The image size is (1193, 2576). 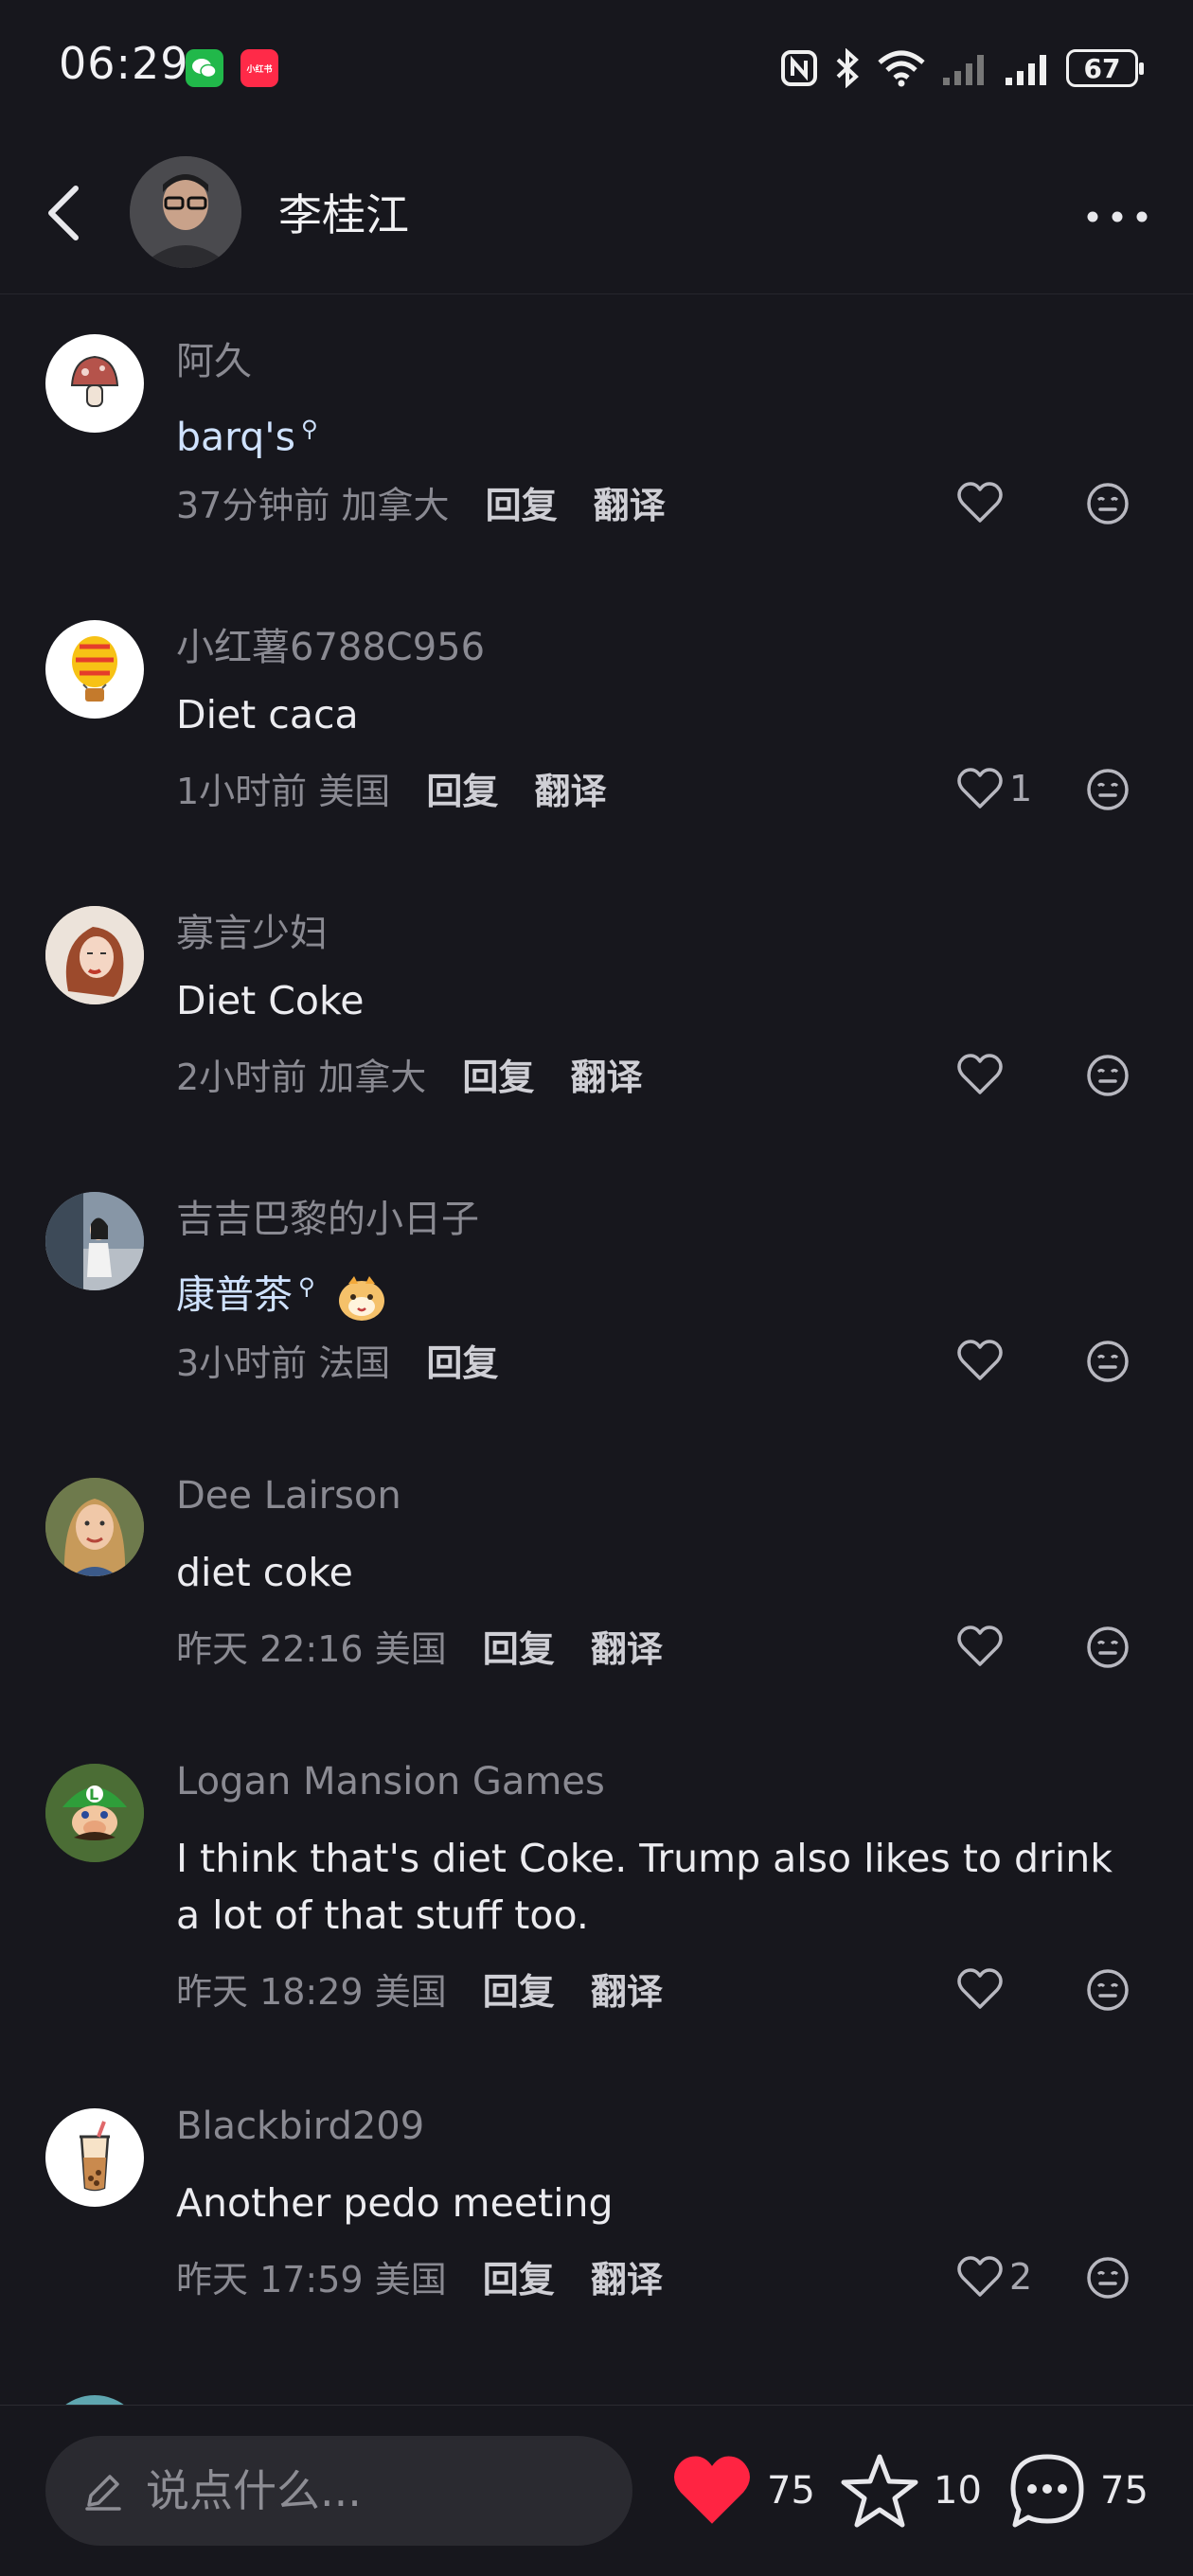 I want to click on comment-text: diet coke, so click(x=654, y=1573).